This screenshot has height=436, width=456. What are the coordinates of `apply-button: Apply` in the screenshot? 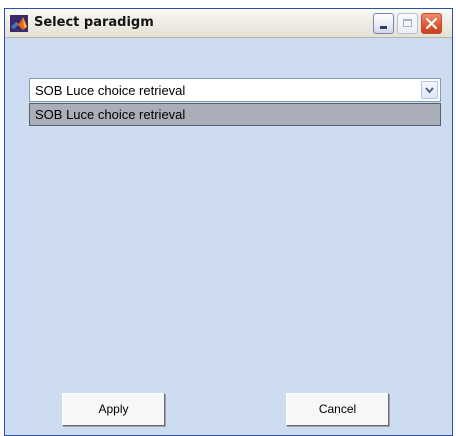 It's located at (113, 409).